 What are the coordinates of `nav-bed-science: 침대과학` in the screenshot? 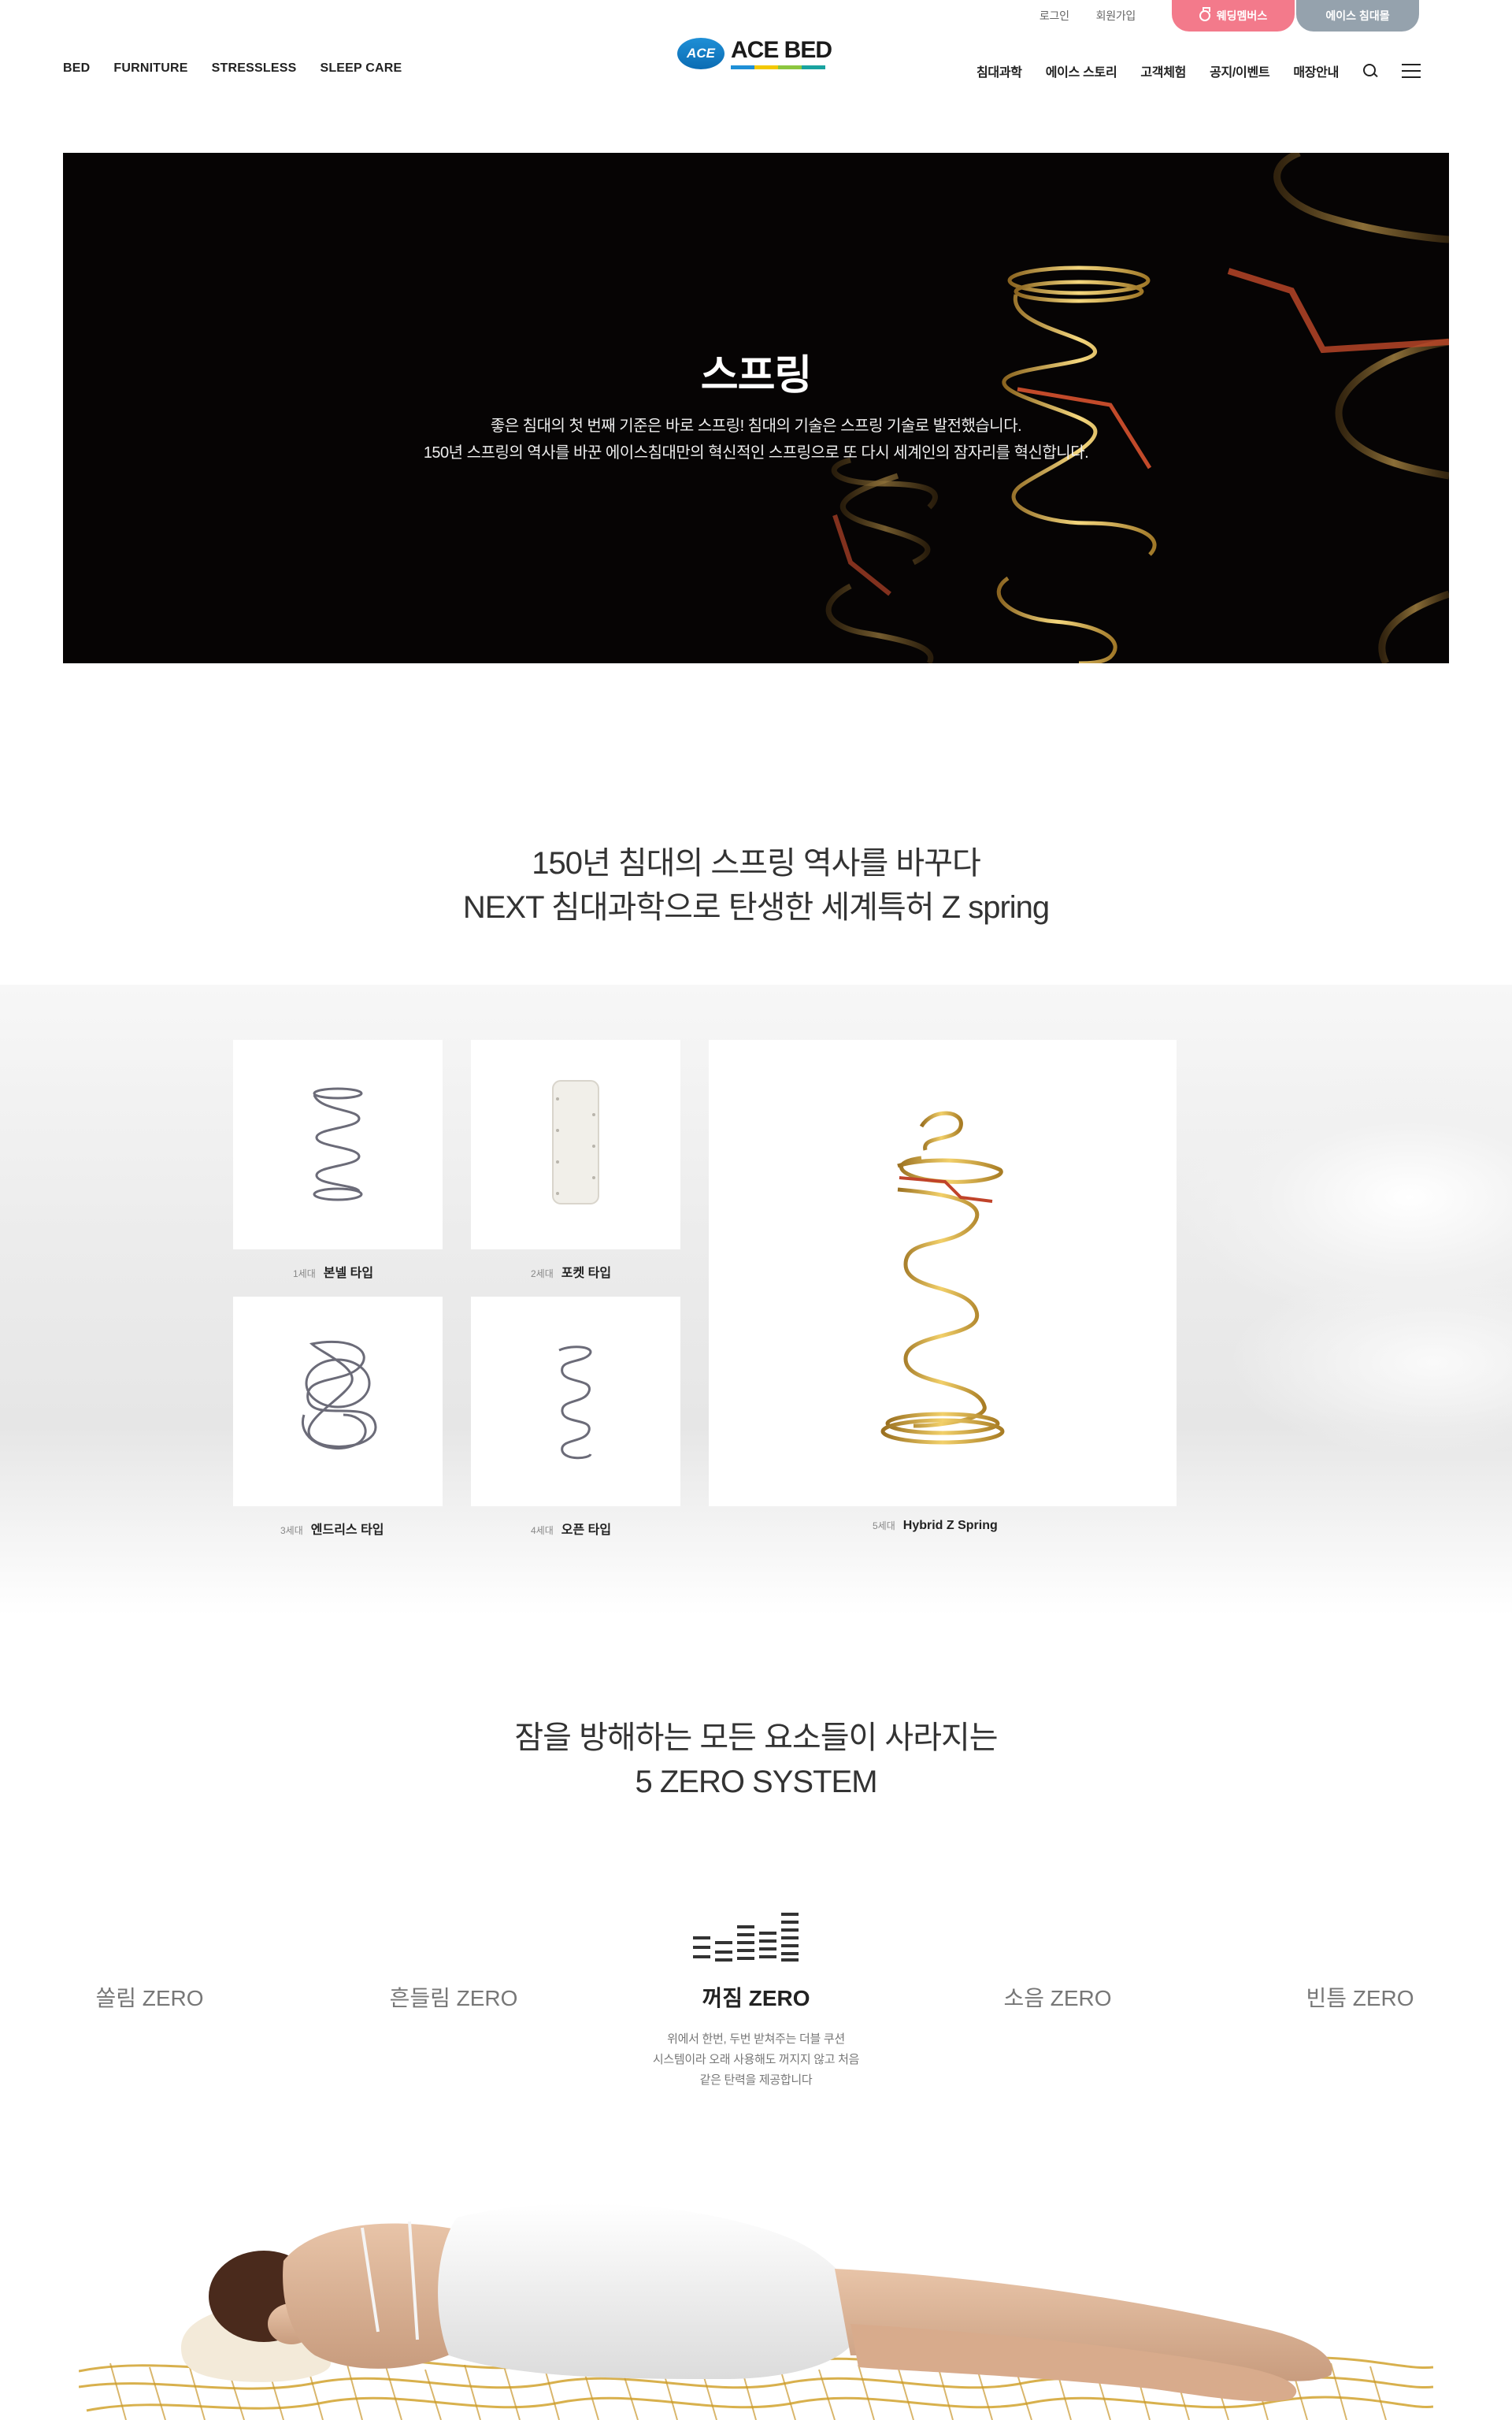 It's located at (999, 70).